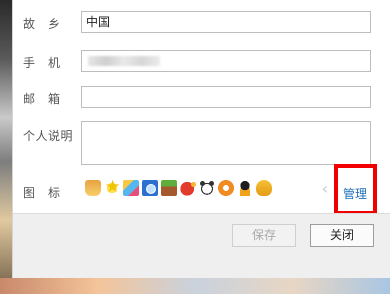 The width and height of the screenshot is (390, 294). What do you see at coordinates (131, 188) in the screenshot?
I see `app-icon` at bounding box center [131, 188].